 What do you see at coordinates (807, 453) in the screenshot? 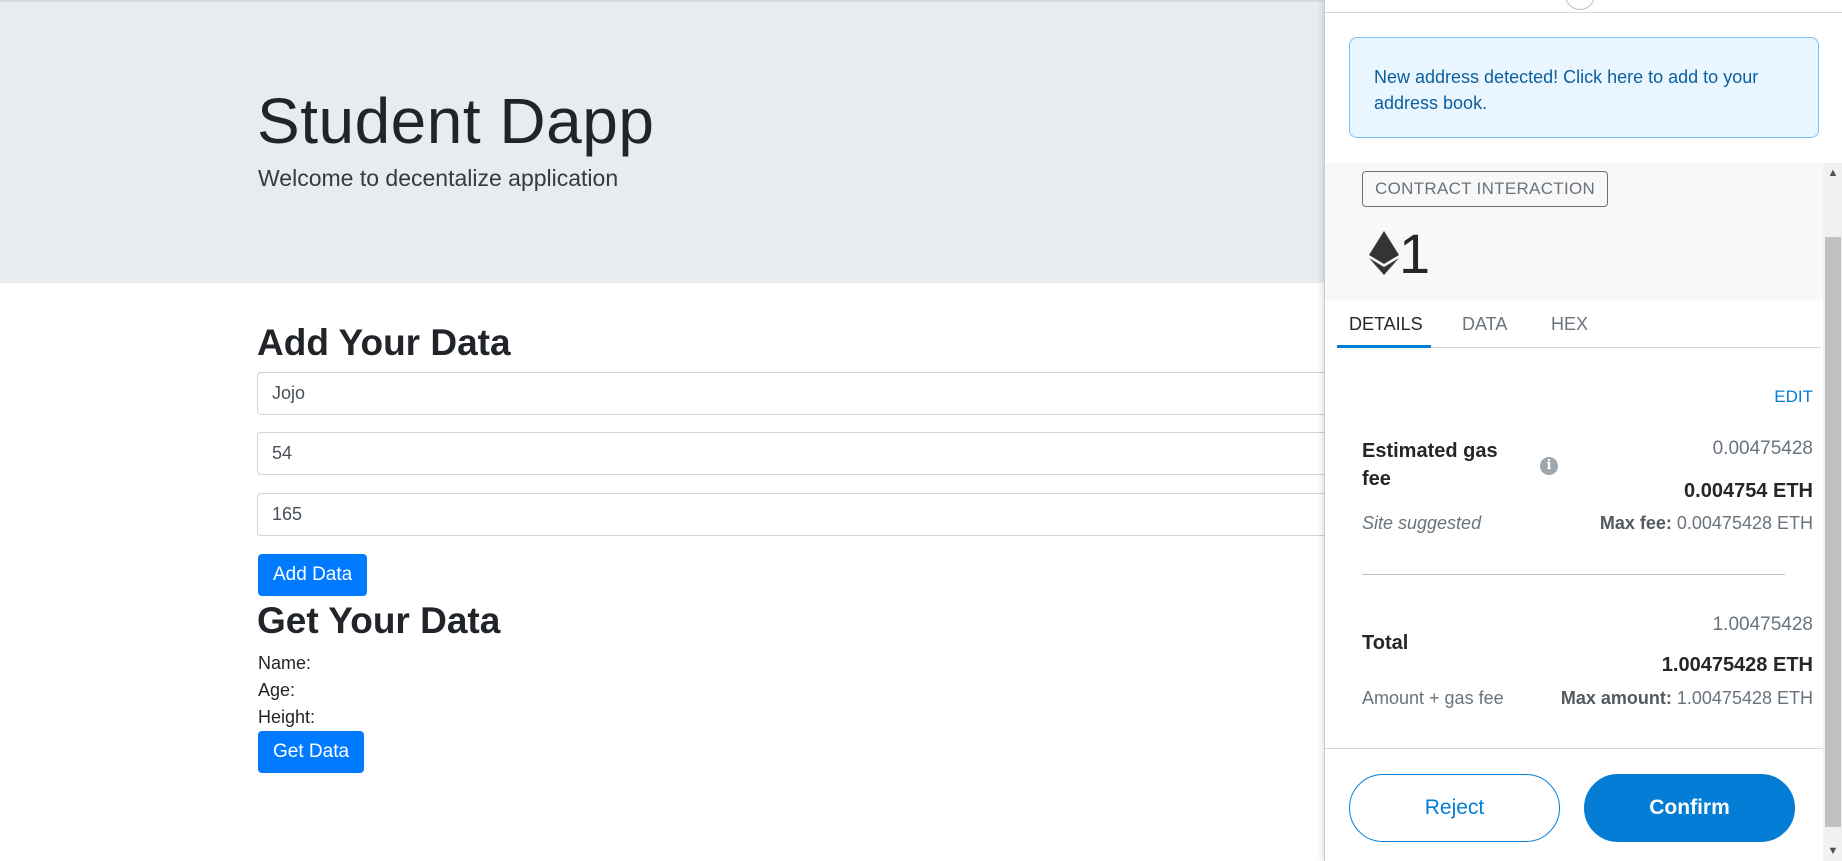
I see `age-input` at bounding box center [807, 453].